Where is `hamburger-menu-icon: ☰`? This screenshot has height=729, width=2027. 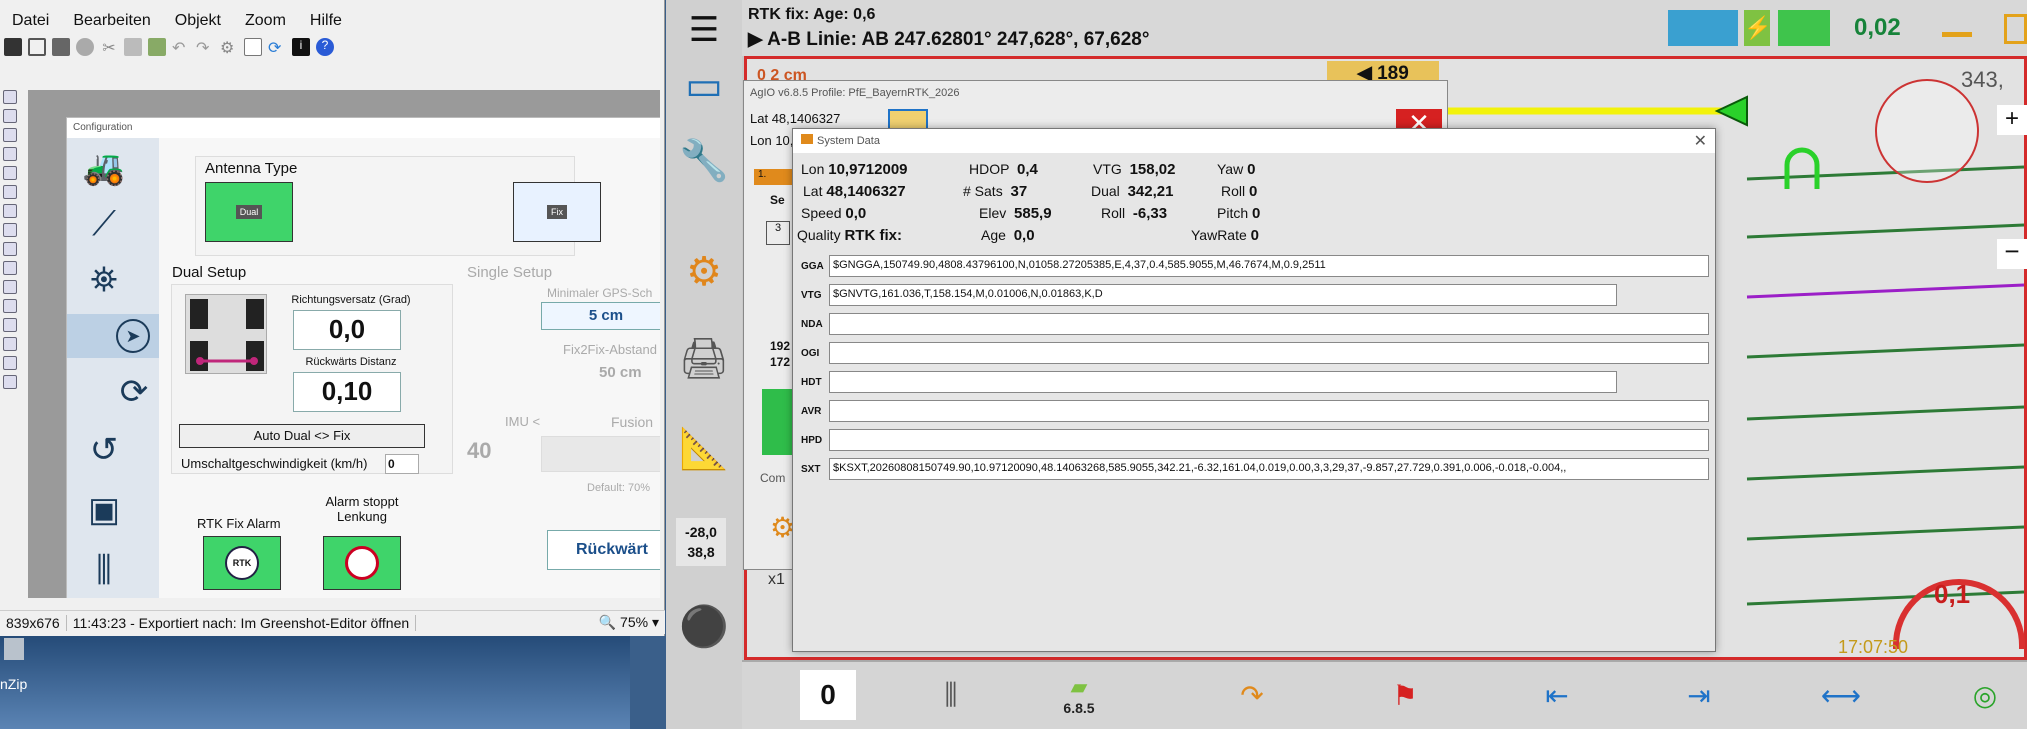
hamburger-menu-icon: ☰ is located at coordinates (704, 30).